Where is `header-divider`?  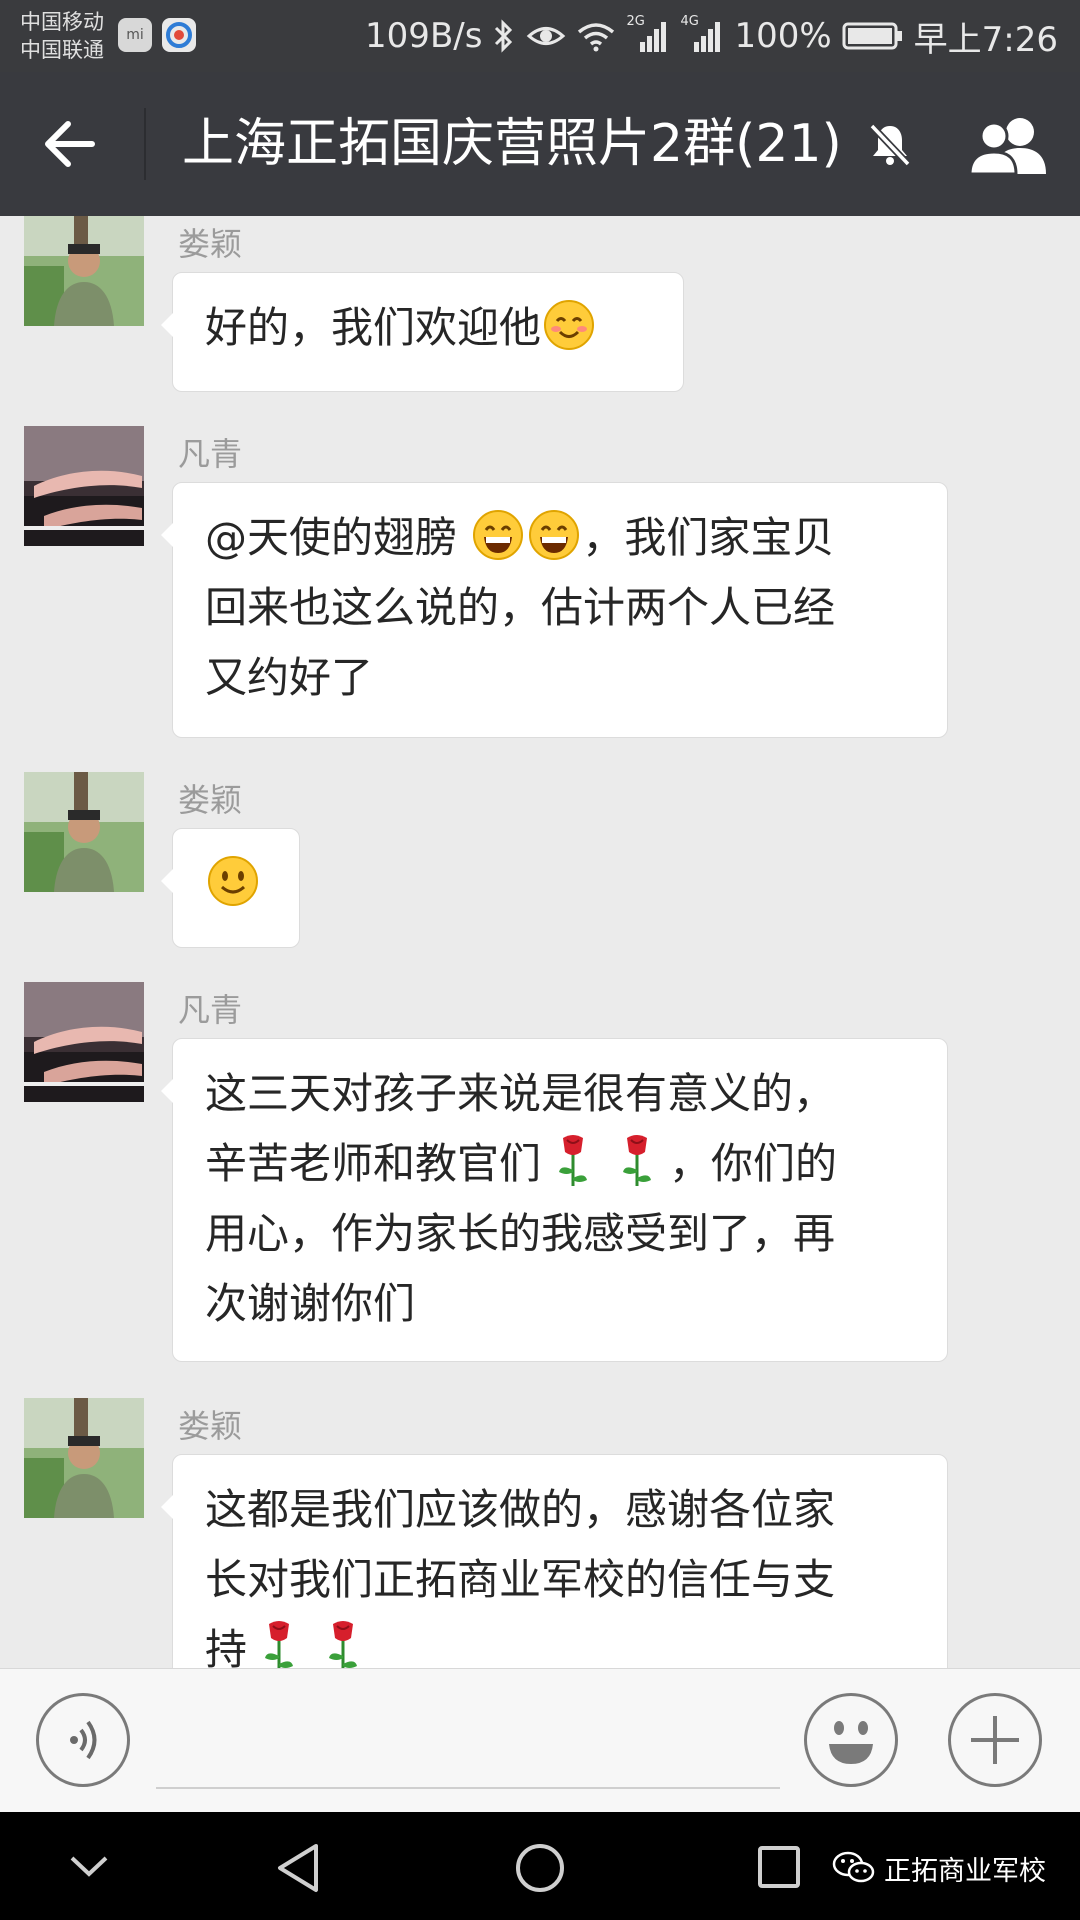
header-divider is located at coordinates (145, 144).